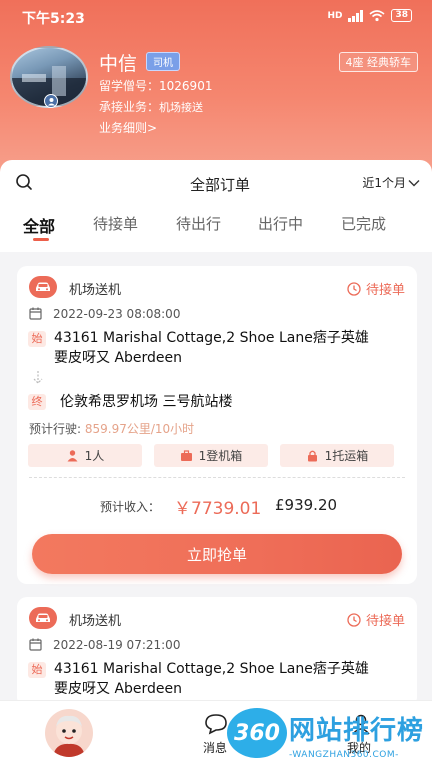 The height and width of the screenshot is (768, 432). Describe the element at coordinates (363, 223) in the screenshot. I see `tab-completed: 已完成` at that location.